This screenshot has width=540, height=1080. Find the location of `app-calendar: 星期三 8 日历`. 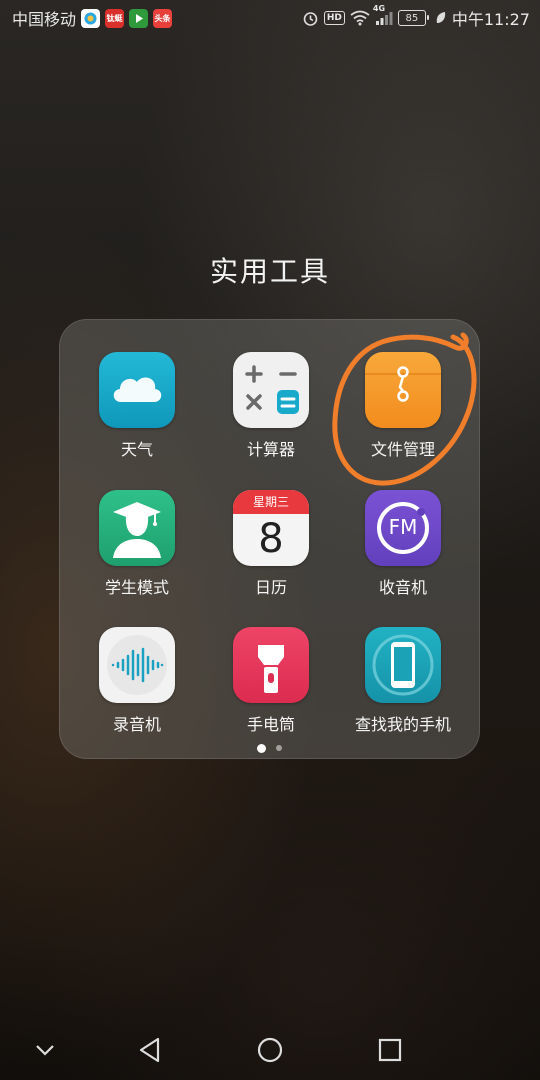

app-calendar: 星期三 8 日历 is located at coordinates (271, 544).